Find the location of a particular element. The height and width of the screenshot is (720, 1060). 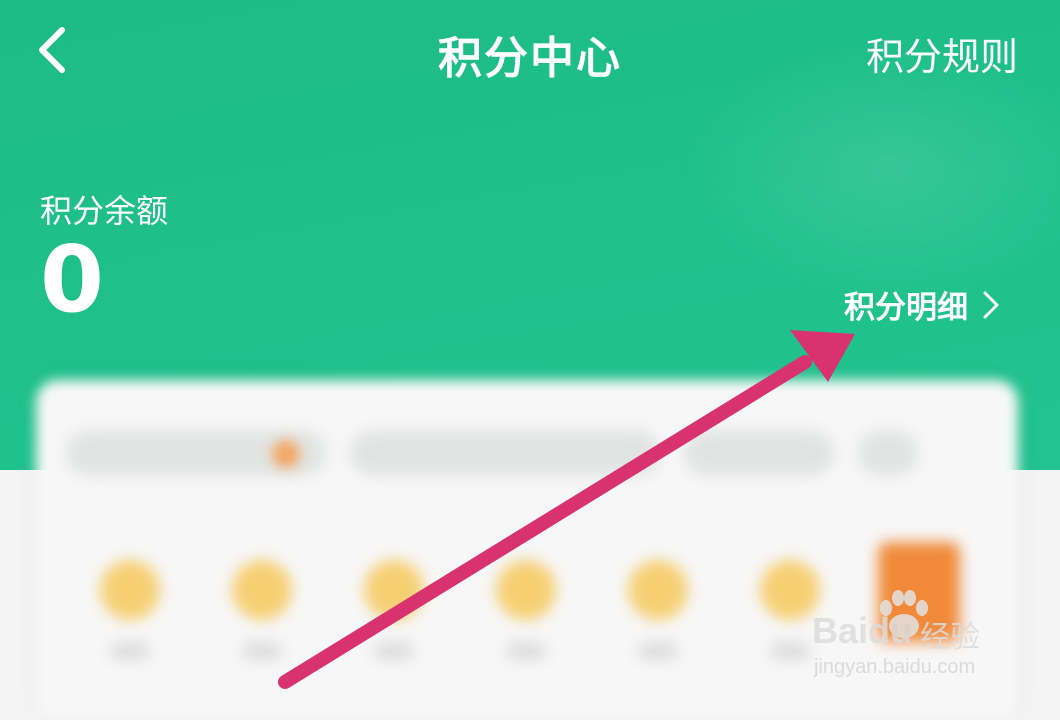

chevron-right-icon is located at coordinates (991, 304).